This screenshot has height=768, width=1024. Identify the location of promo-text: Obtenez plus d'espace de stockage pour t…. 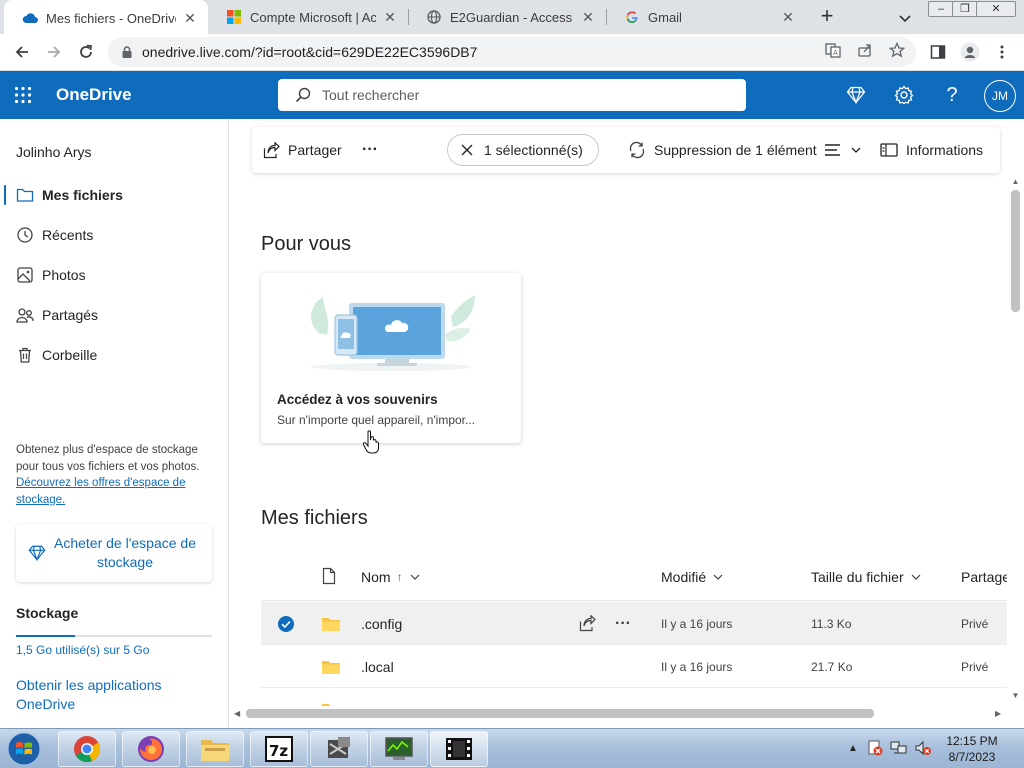
(108, 458).